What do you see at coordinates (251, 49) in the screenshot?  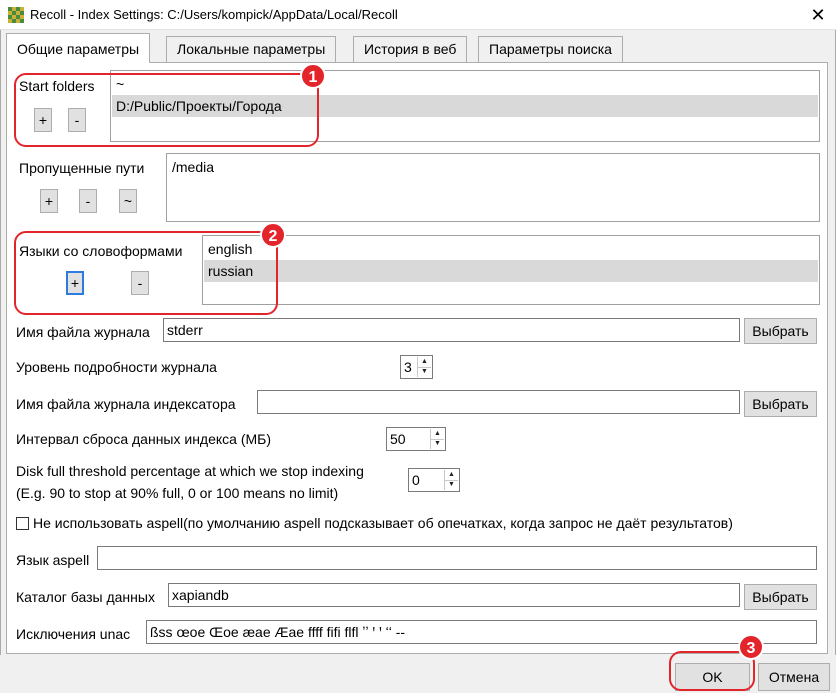 I see `tab-local: Локальные параметры` at bounding box center [251, 49].